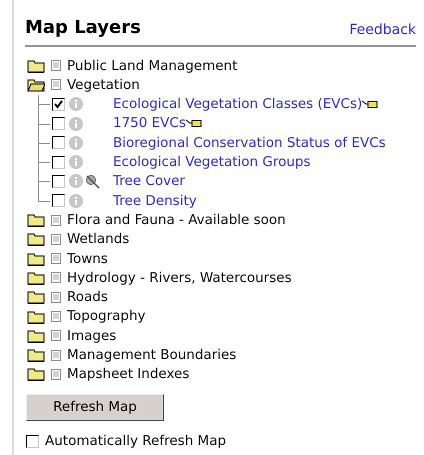 The height and width of the screenshot is (455, 424). Describe the element at coordinates (176, 220) in the screenshot. I see `layer-group-label: Flora and Fauna - Available soon` at that location.